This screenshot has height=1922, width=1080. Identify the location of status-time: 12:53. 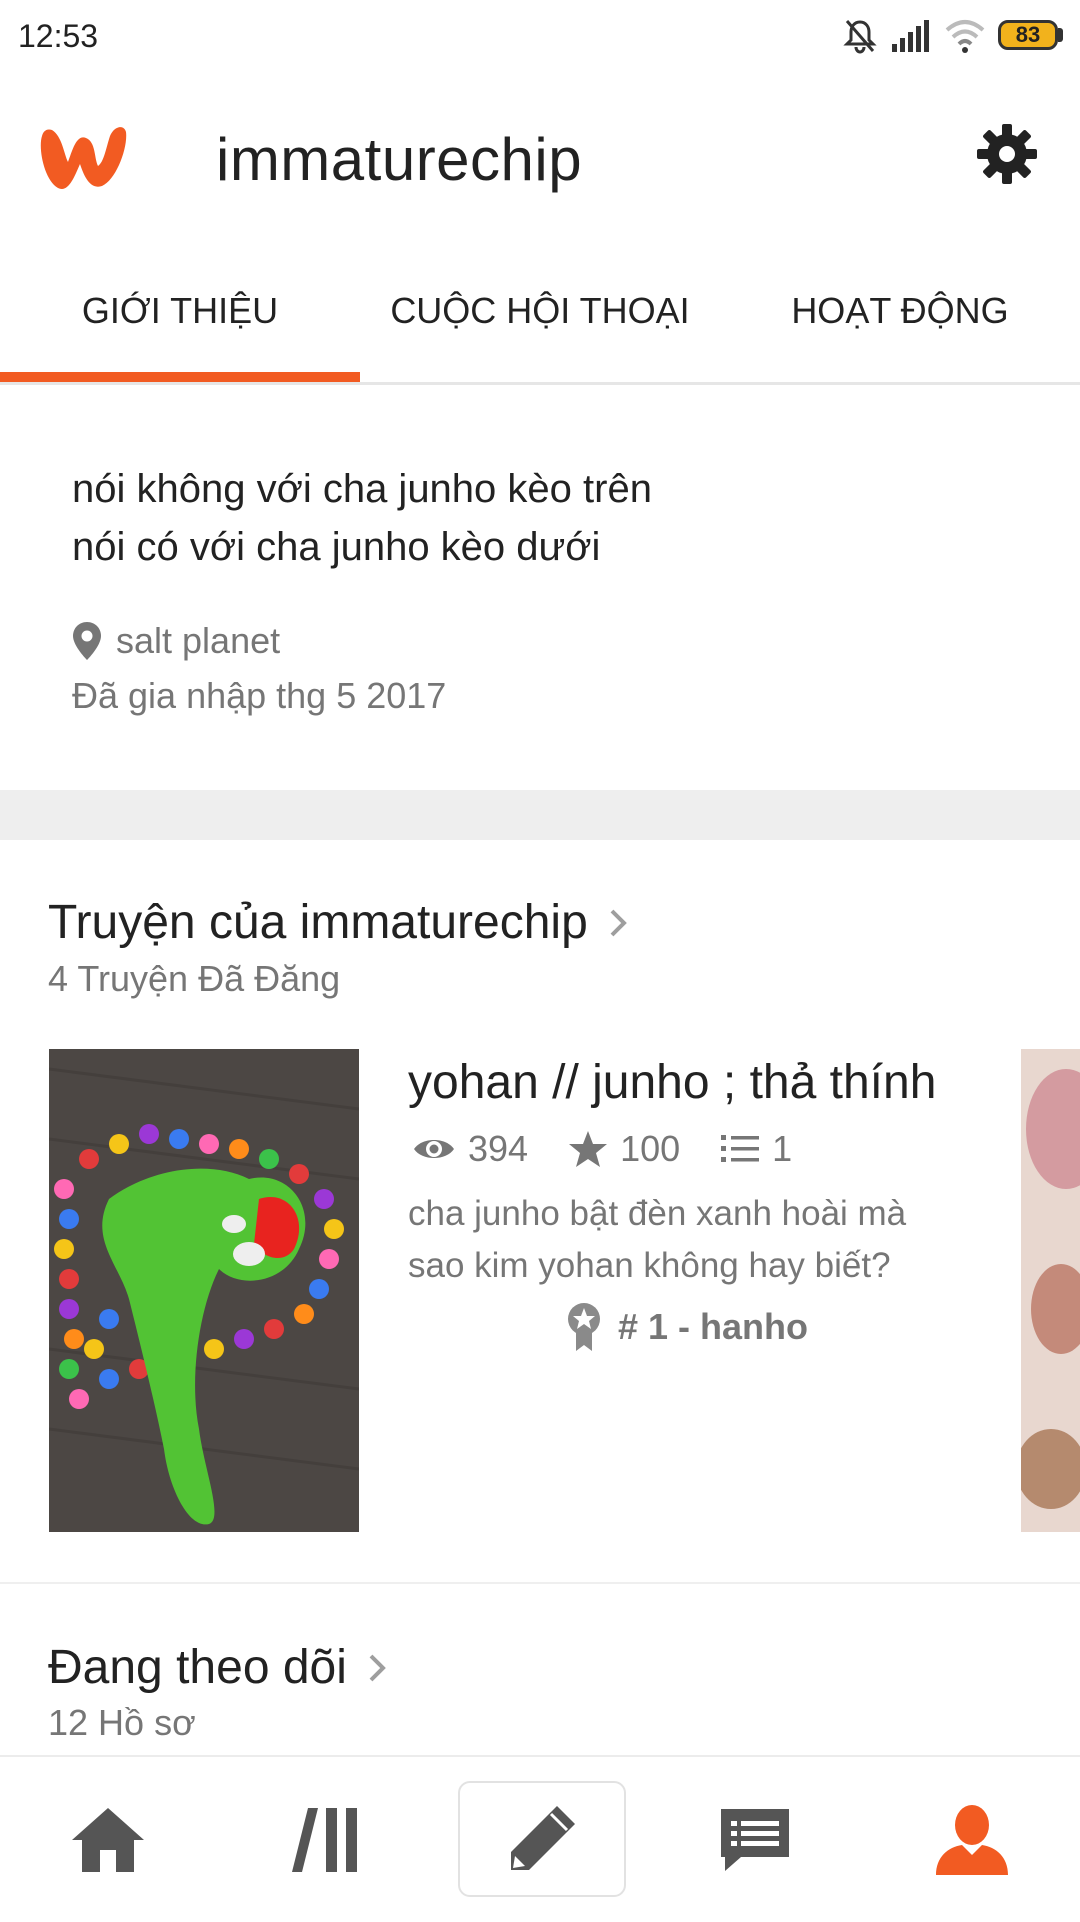
(58, 36).